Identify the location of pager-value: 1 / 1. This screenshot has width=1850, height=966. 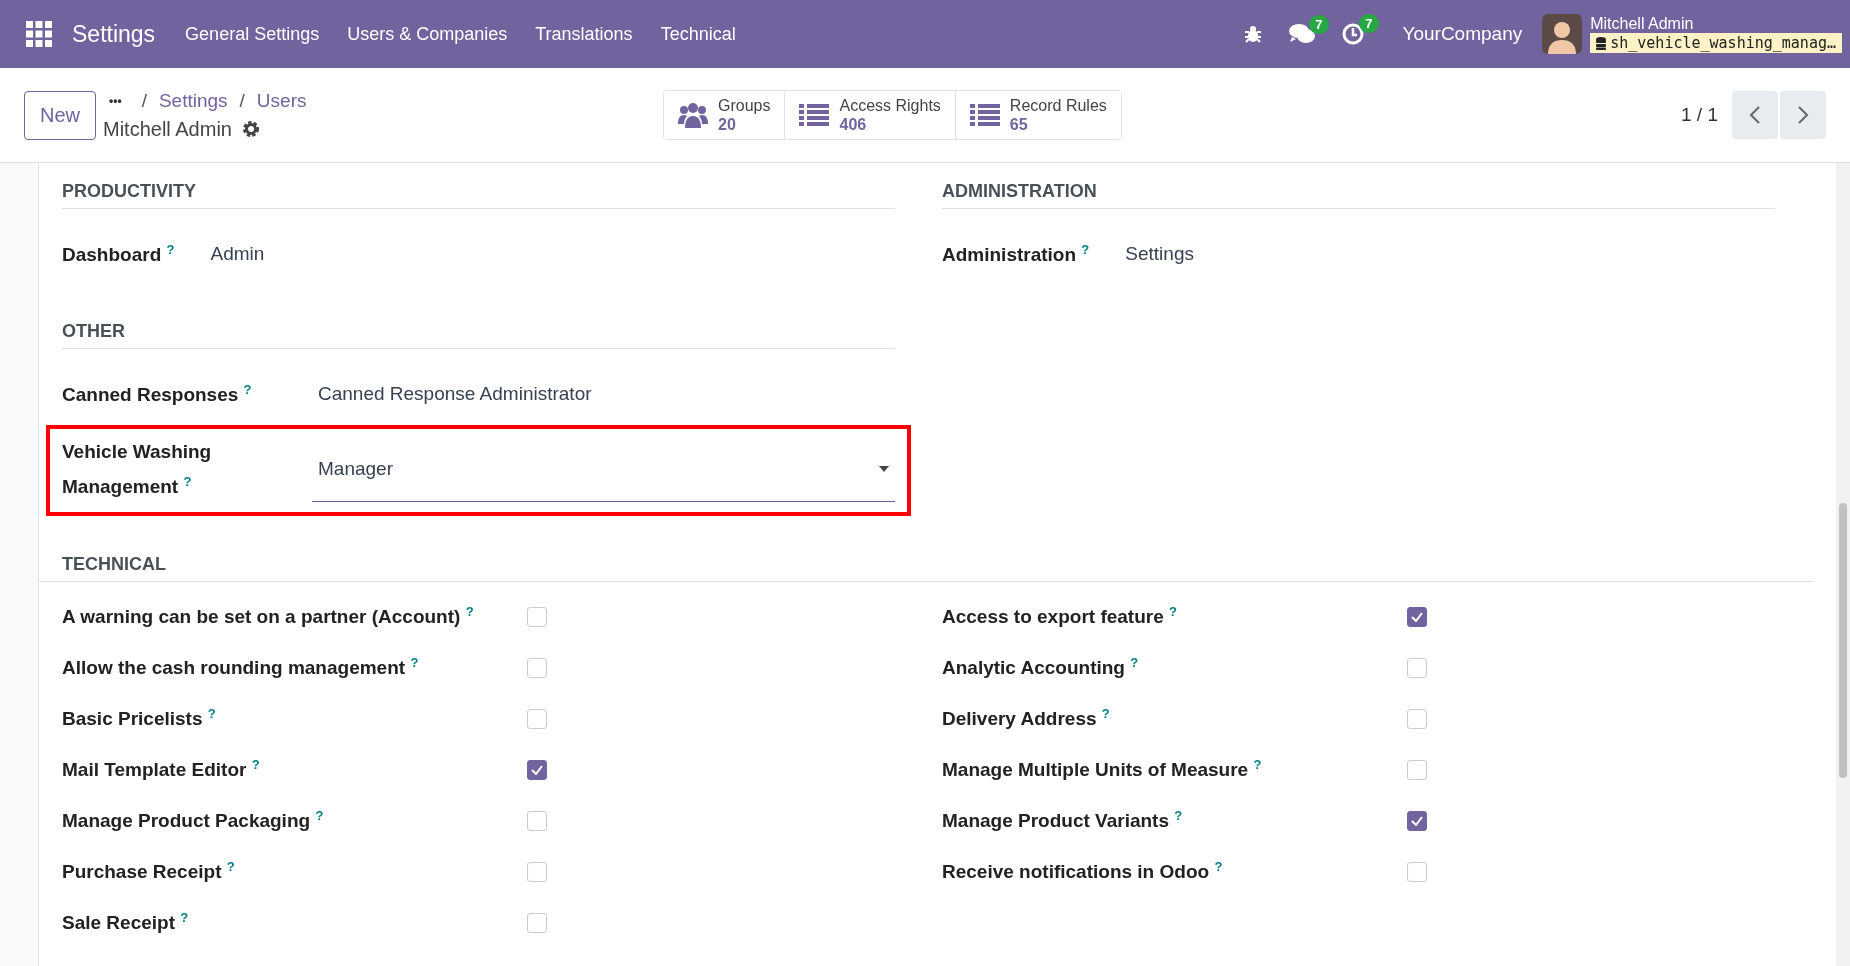
(1699, 115).